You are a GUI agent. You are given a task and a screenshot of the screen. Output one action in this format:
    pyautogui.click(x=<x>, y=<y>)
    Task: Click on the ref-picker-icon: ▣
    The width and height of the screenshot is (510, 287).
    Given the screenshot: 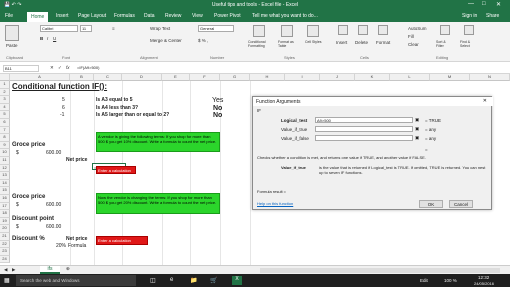 What is the action you would take?
    pyautogui.click(x=417, y=129)
    